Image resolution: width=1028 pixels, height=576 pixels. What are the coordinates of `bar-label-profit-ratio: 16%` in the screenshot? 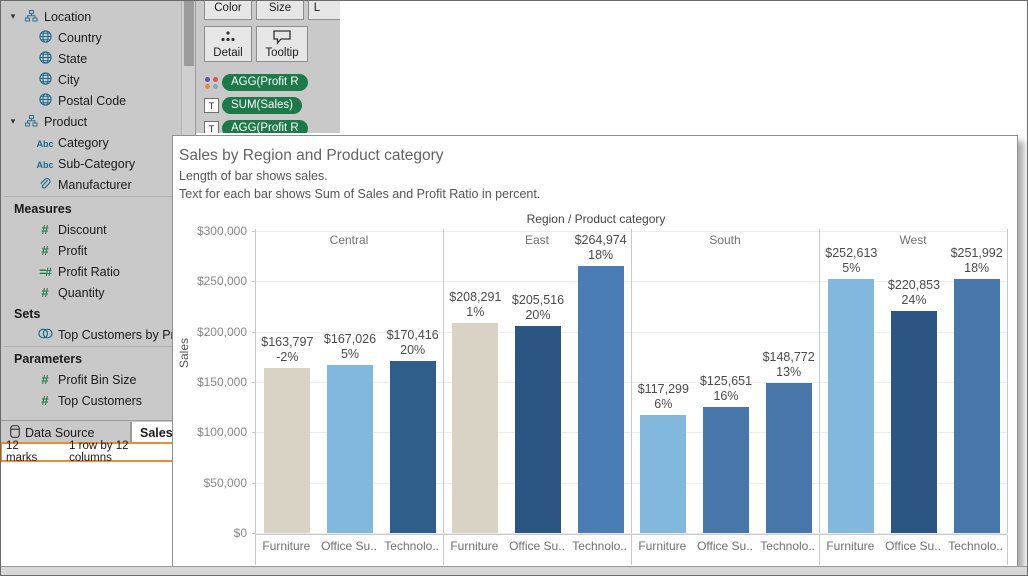 It's located at (726, 395).